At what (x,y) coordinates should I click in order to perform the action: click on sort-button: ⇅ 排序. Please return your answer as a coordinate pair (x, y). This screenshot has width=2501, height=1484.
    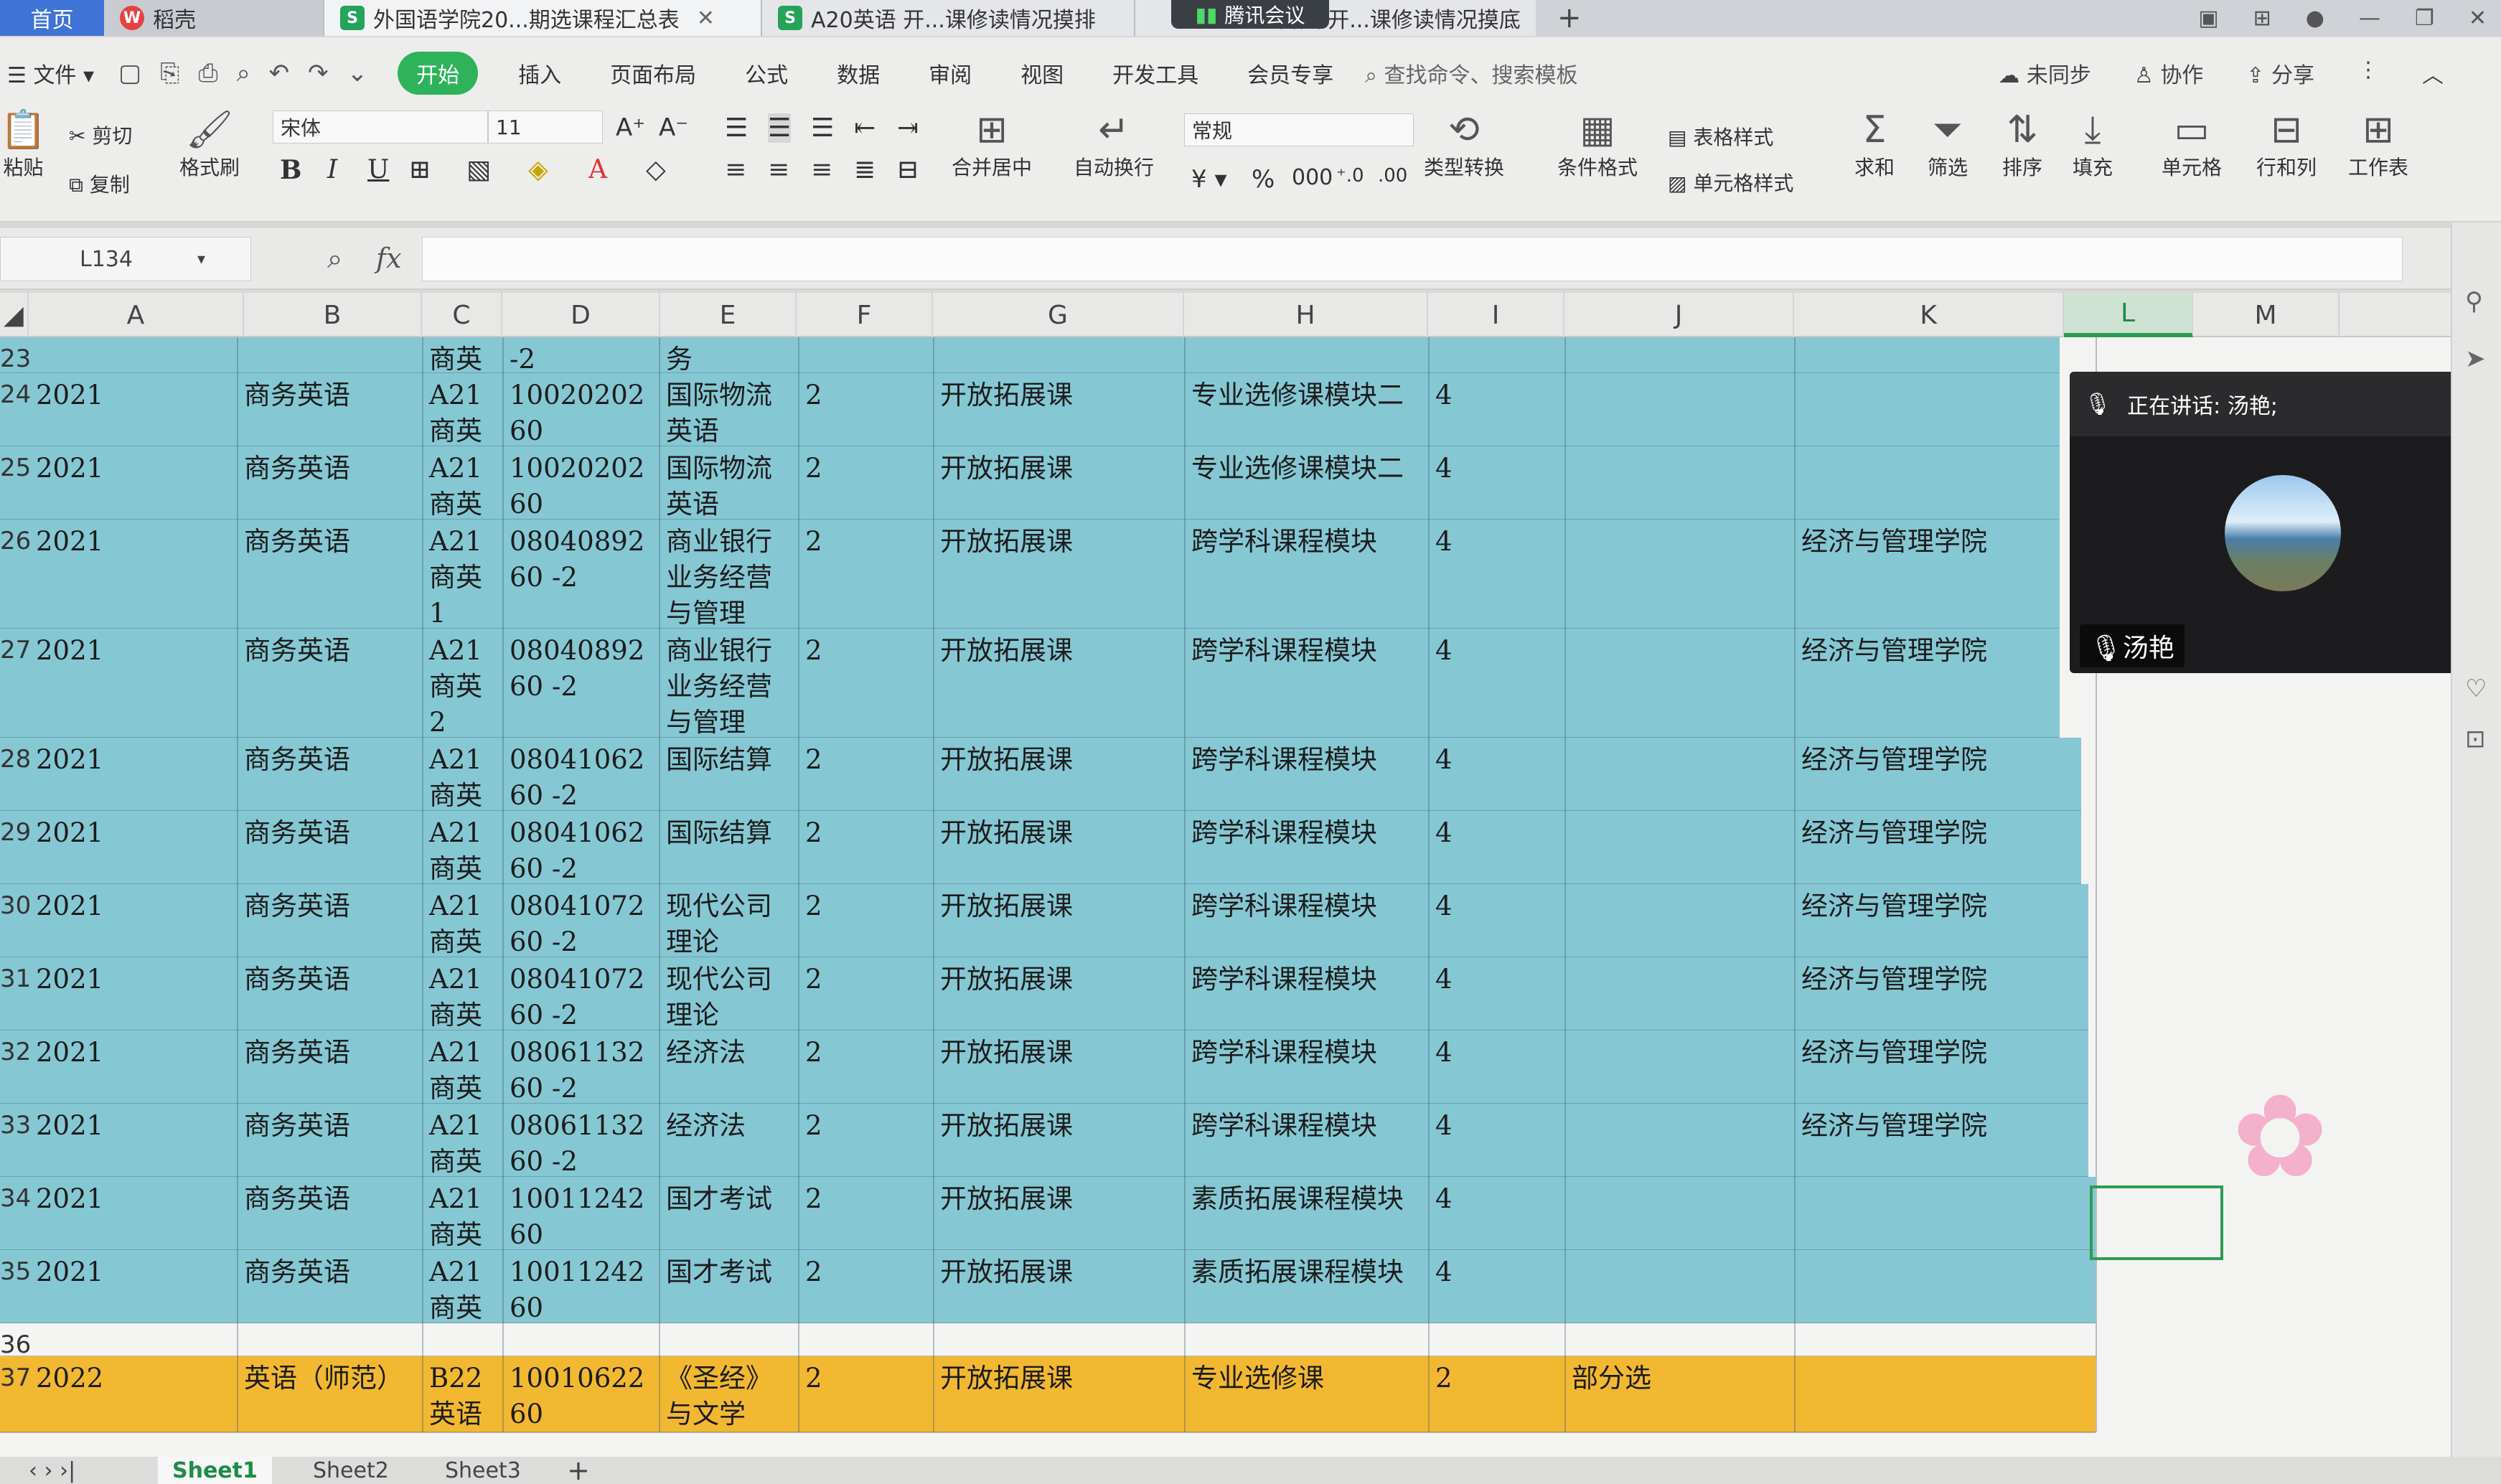
    Looking at the image, I should click on (2022, 144).